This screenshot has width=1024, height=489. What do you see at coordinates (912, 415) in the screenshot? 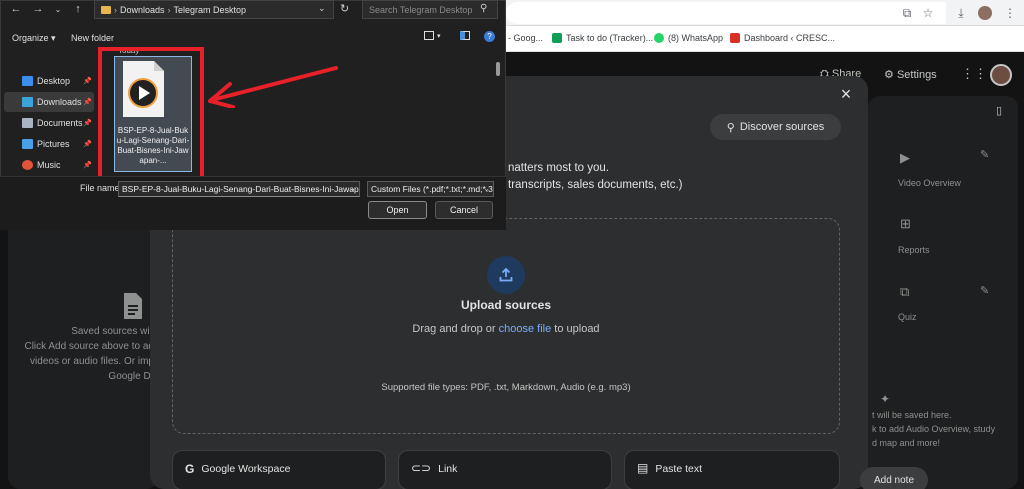
I see `hint-line: t will be saved here.` at bounding box center [912, 415].